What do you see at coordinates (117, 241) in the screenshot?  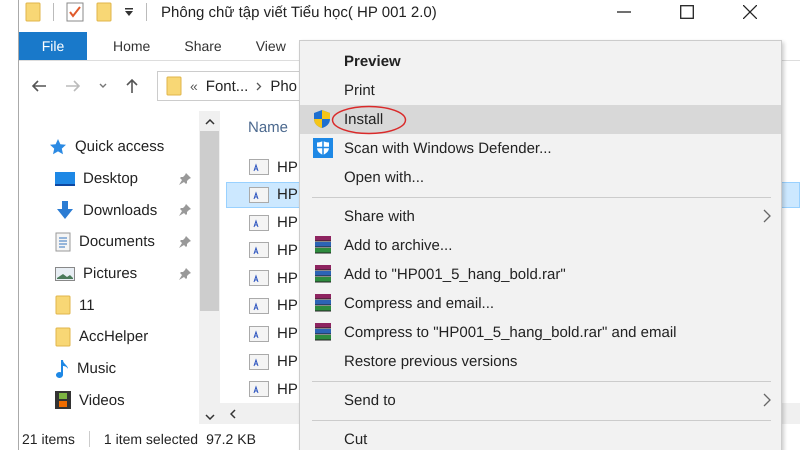 I see `nav-label: Documents` at bounding box center [117, 241].